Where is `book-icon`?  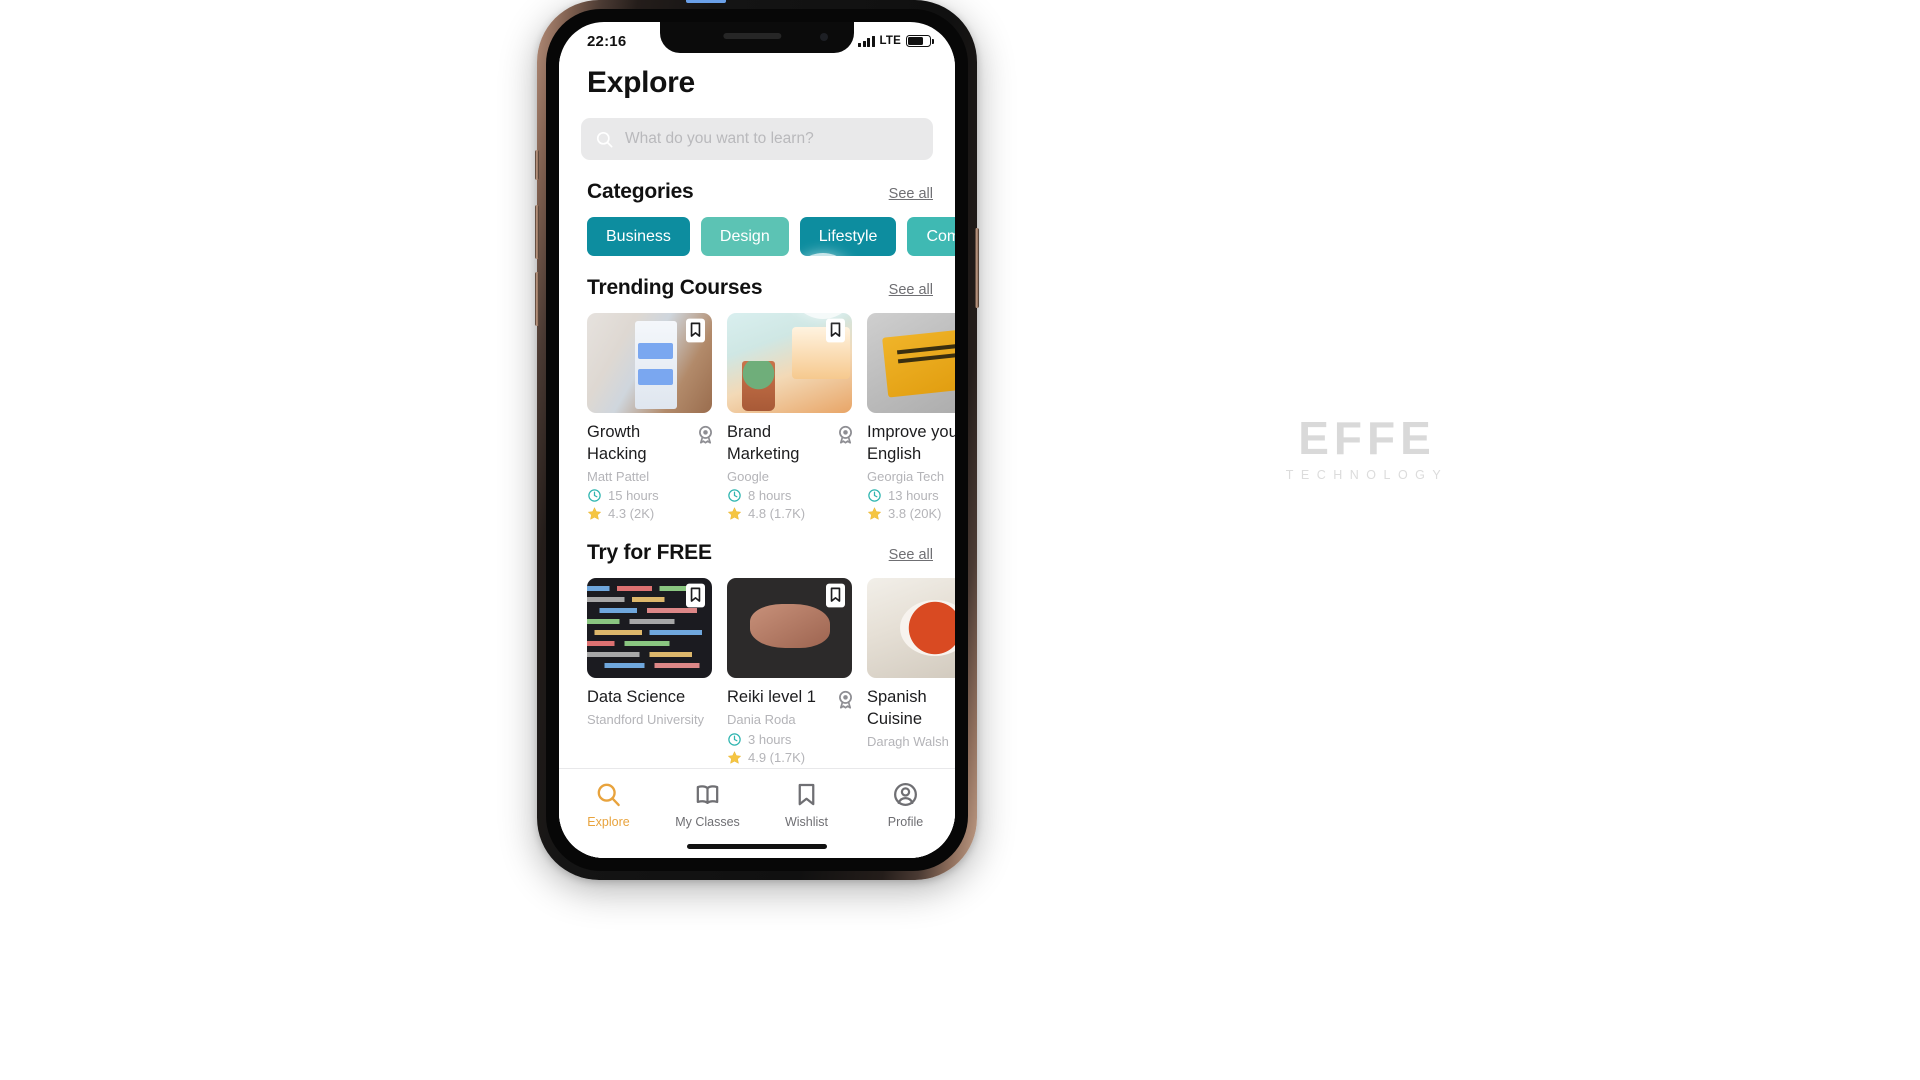
book-icon is located at coordinates (707, 794).